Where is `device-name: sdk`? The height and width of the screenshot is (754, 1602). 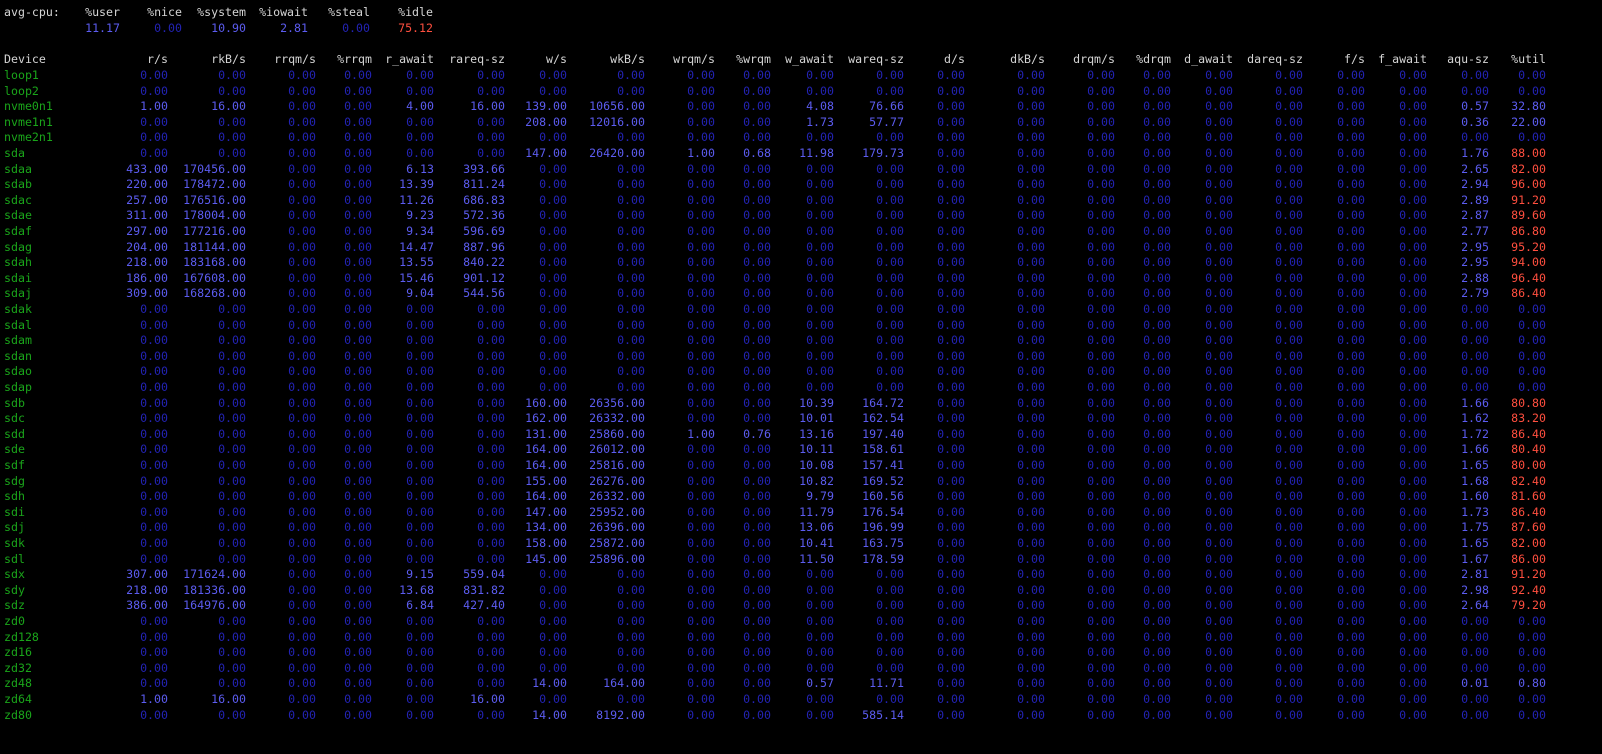 device-name: sdk is located at coordinates (14, 543).